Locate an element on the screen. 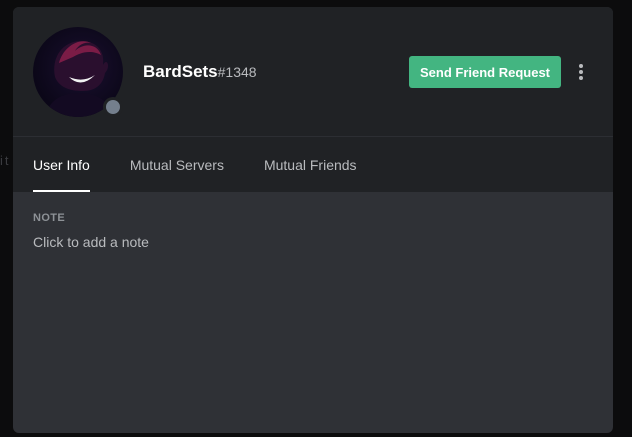 Image resolution: width=632 pixels, height=437 pixels. tab-user-info: User Info is located at coordinates (61, 164).